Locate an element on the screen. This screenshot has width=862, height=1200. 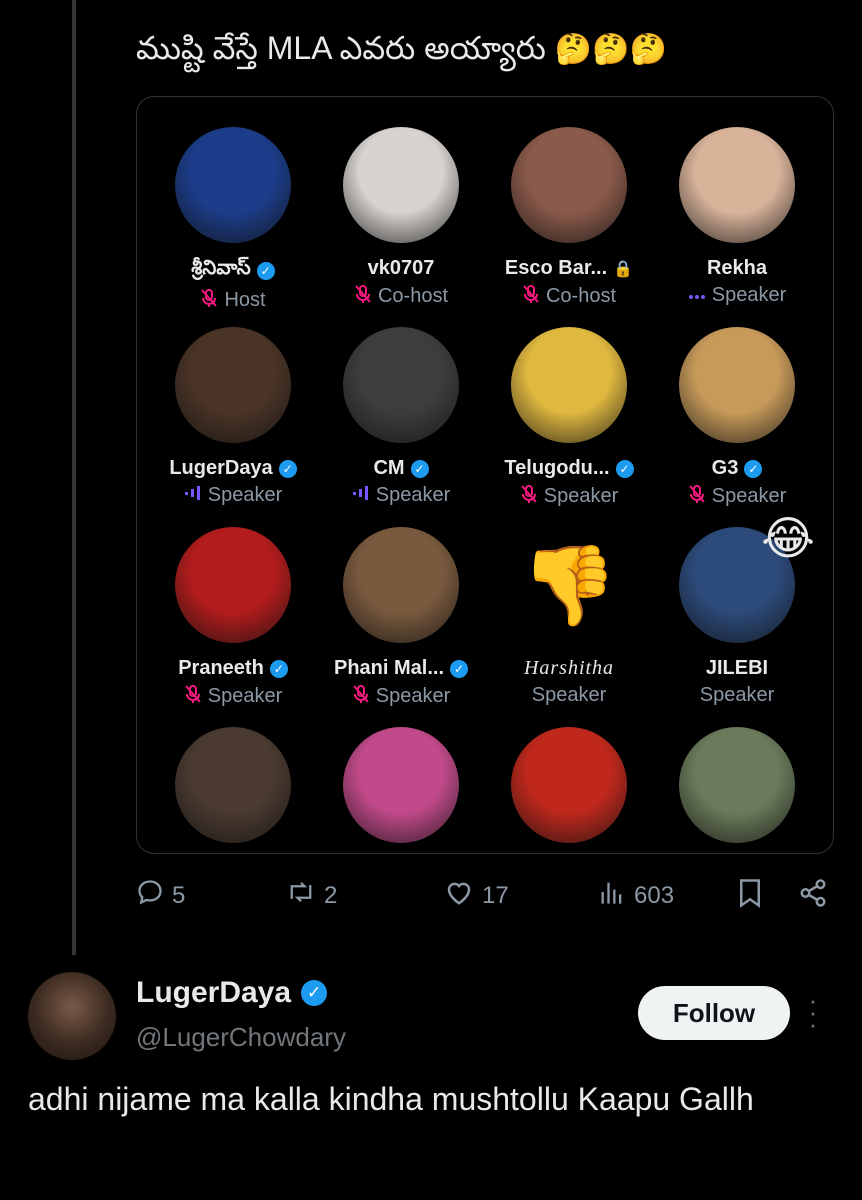
reply-handle: @LugerChowdary is located at coordinates (241, 1037).